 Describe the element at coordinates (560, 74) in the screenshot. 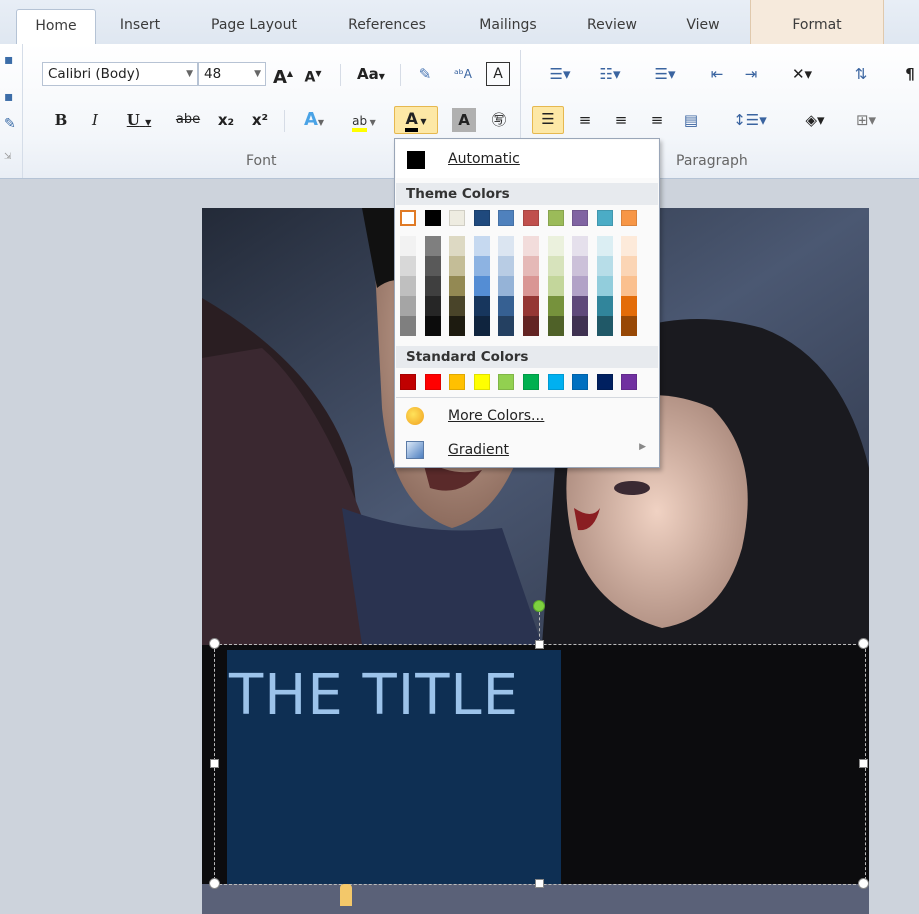

I see `bullets-icon: ☰▾` at that location.